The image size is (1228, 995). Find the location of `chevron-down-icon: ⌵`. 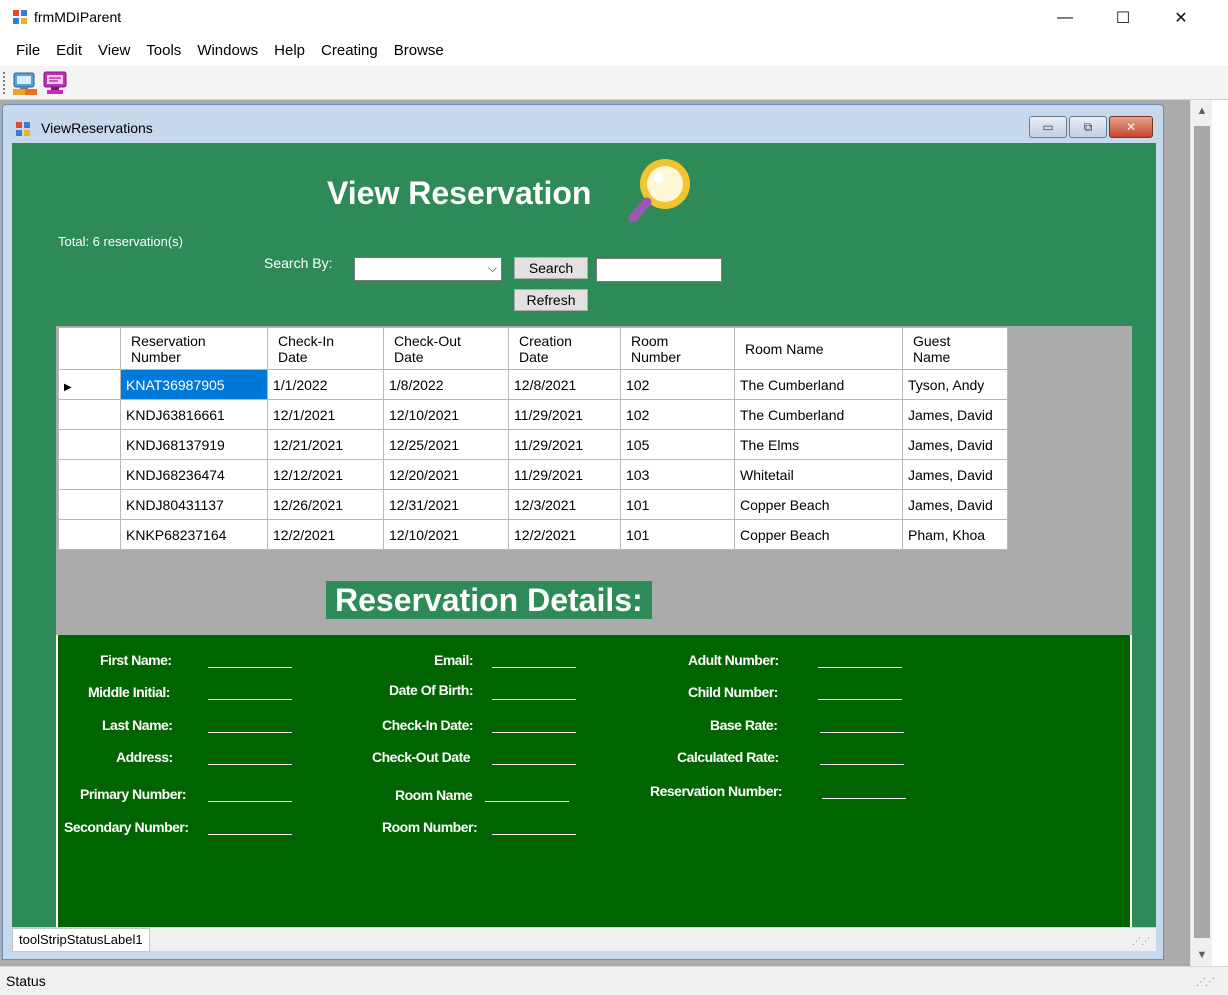

chevron-down-icon: ⌵ is located at coordinates (492, 268).